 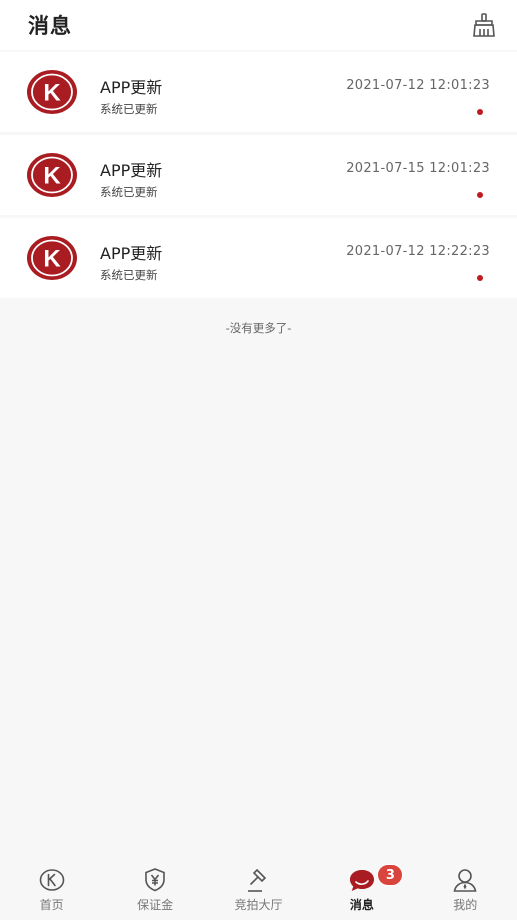 What do you see at coordinates (418, 168) in the screenshot?
I see `message-time: 2021-07-15 12:01:23` at bounding box center [418, 168].